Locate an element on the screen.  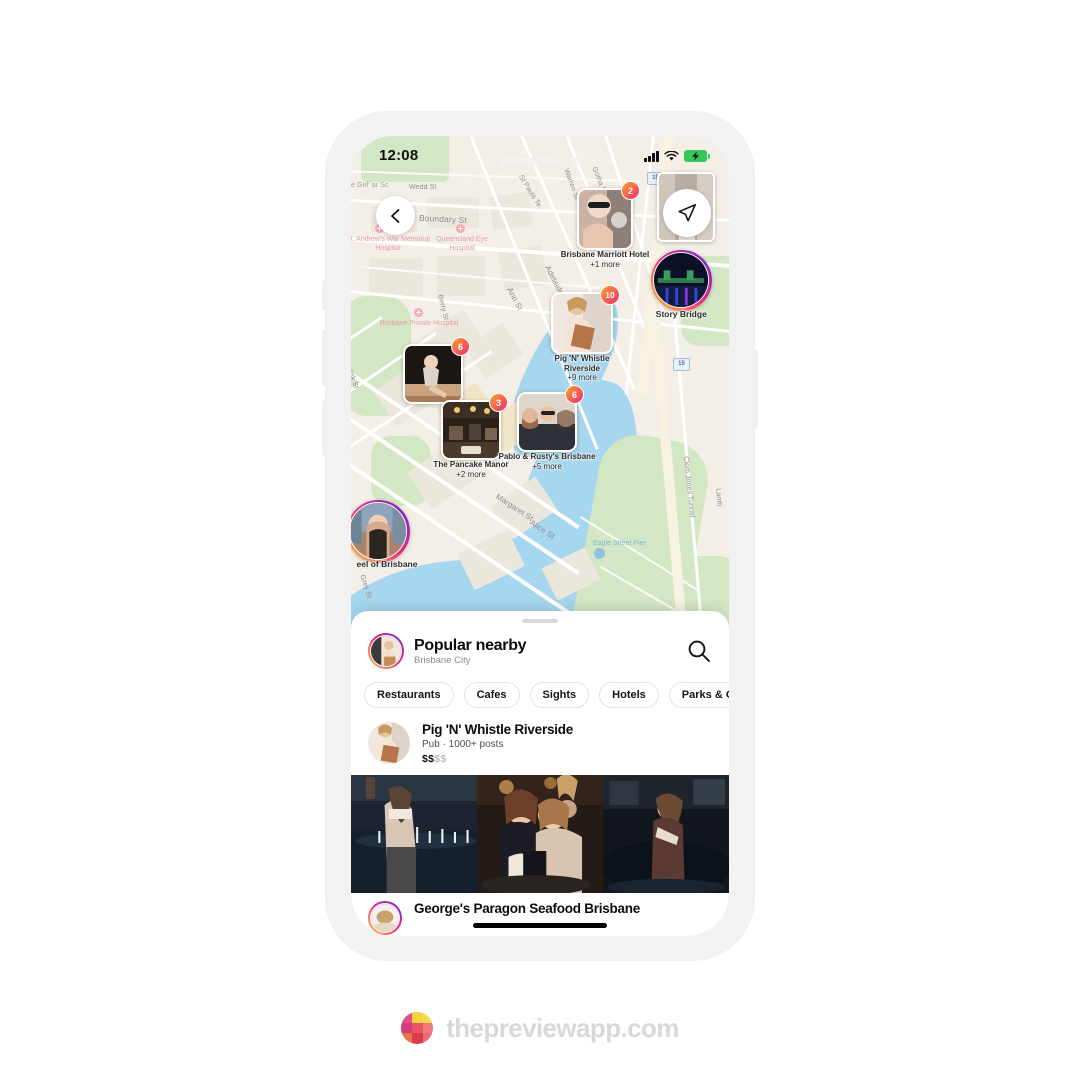
marker-label: Pablo & Rusty's Brisbane +5 more is located at coordinates (546, 461).